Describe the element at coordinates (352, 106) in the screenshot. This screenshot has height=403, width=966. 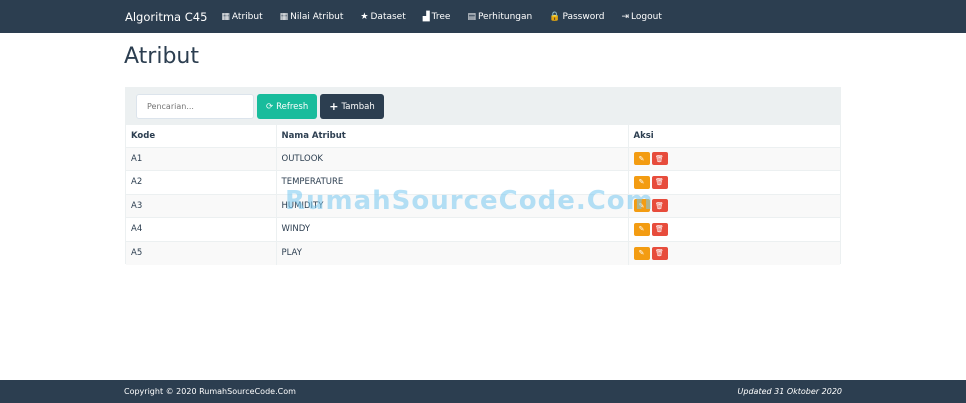
I see `tambah-button: + Tambah` at that location.